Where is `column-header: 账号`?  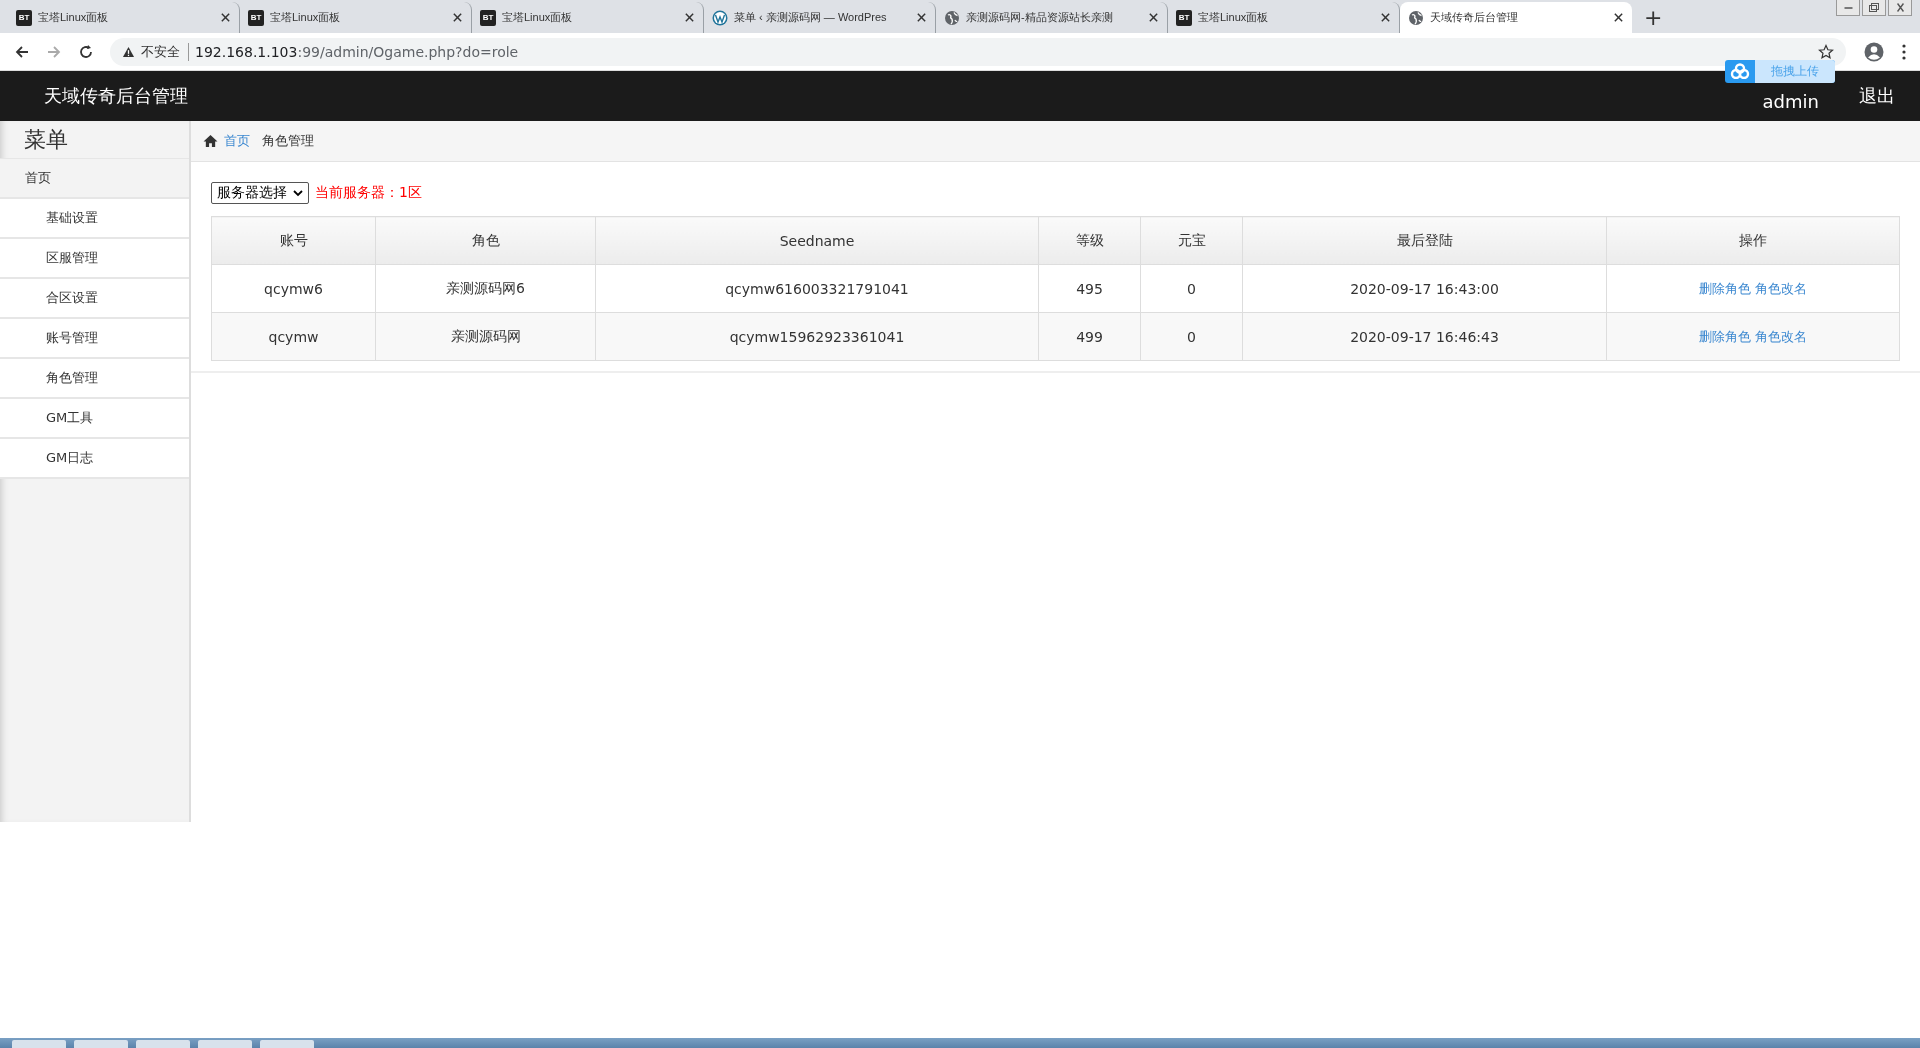 column-header: 账号 is located at coordinates (293, 240).